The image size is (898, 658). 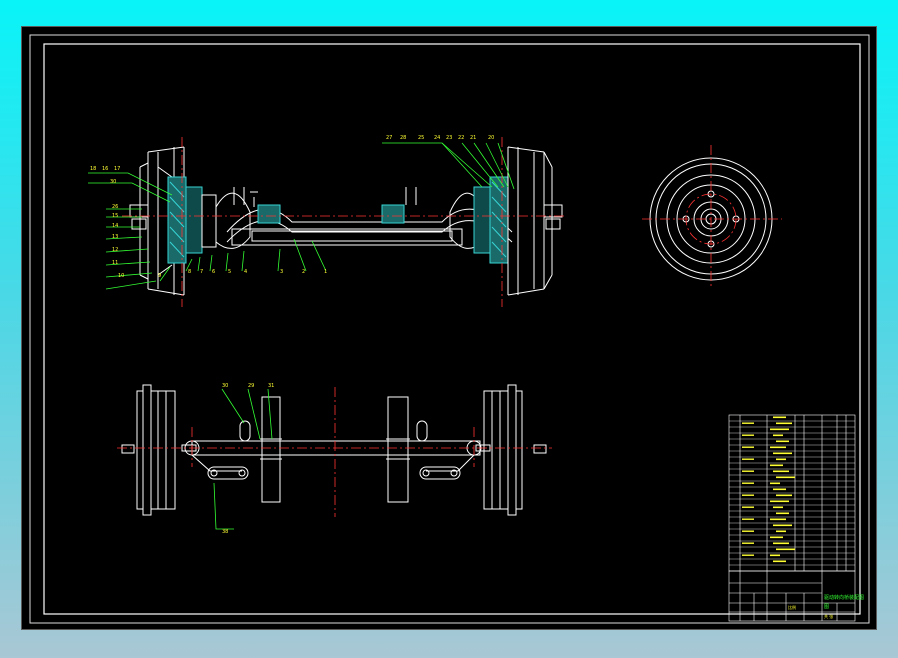 I want to click on balloon-8: 8, so click(x=189, y=272).